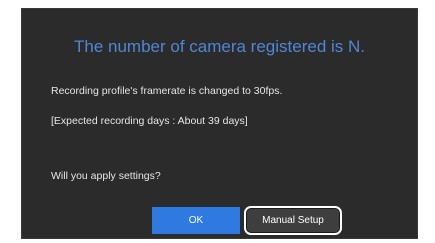 The height and width of the screenshot is (243, 435). What do you see at coordinates (219, 46) in the screenshot?
I see `dialog-title: The number of camera registered is N.` at bounding box center [219, 46].